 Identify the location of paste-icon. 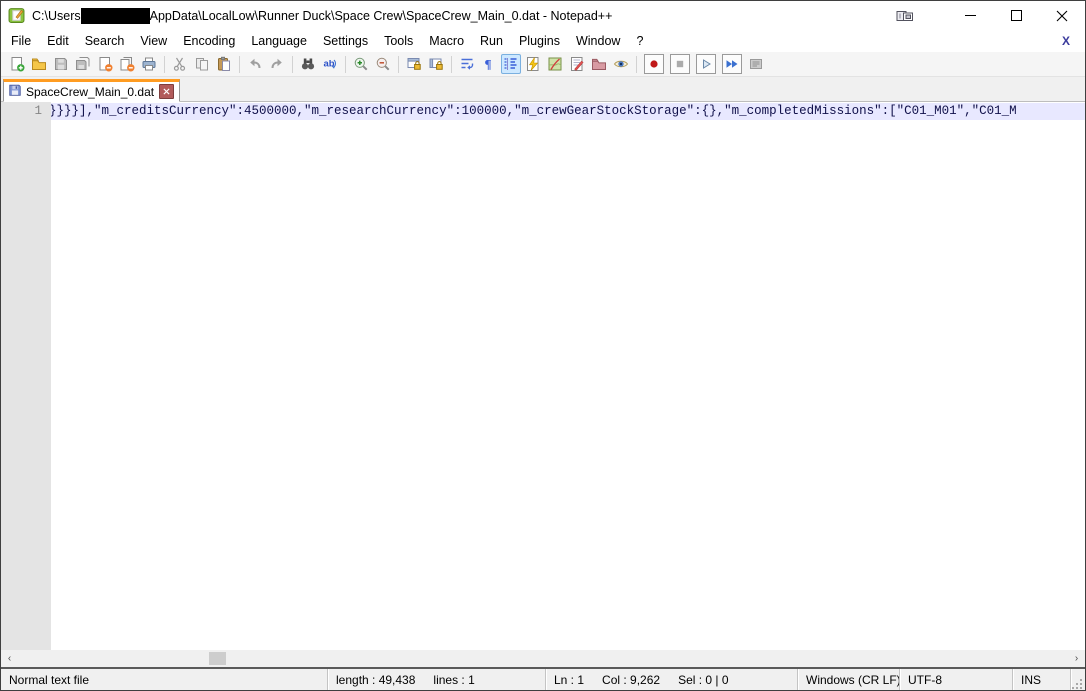
(224, 64).